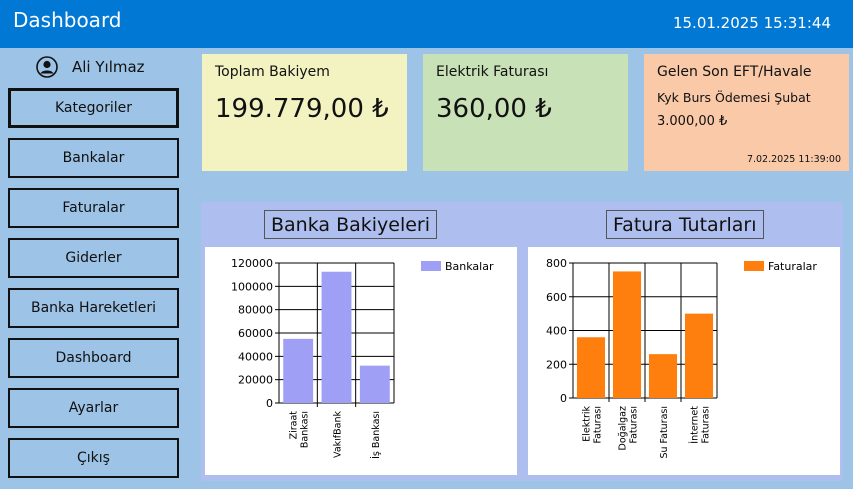 The image size is (853, 489). What do you see at coordinates (108, 67) in the screenshot?
I see `user-name: Ali Yılmaz` at bounding box center [108, 67].